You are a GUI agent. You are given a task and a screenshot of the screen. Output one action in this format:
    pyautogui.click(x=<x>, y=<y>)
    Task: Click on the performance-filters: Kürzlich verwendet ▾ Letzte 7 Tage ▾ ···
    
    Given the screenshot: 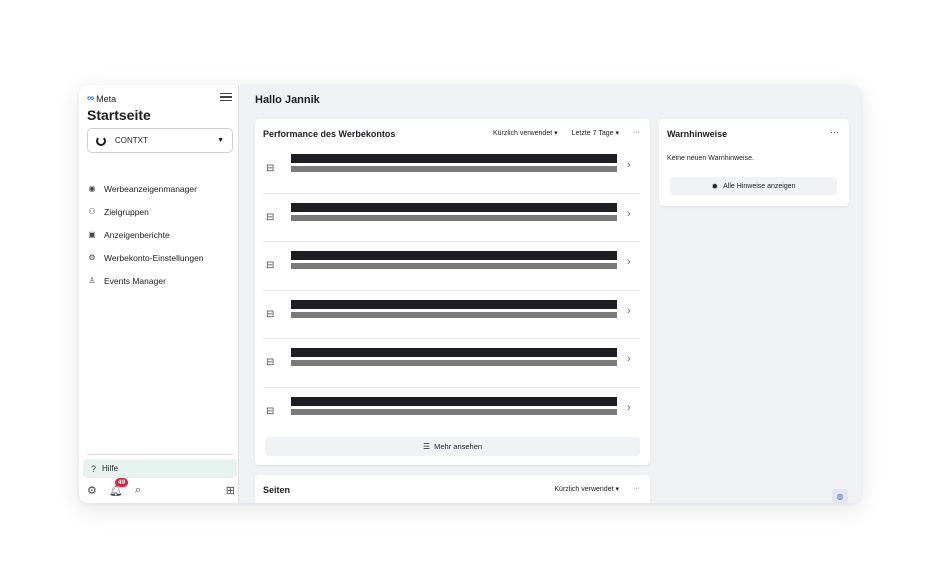 What is the action you would take?
    pyautogui.click(x=566, y=133)
    